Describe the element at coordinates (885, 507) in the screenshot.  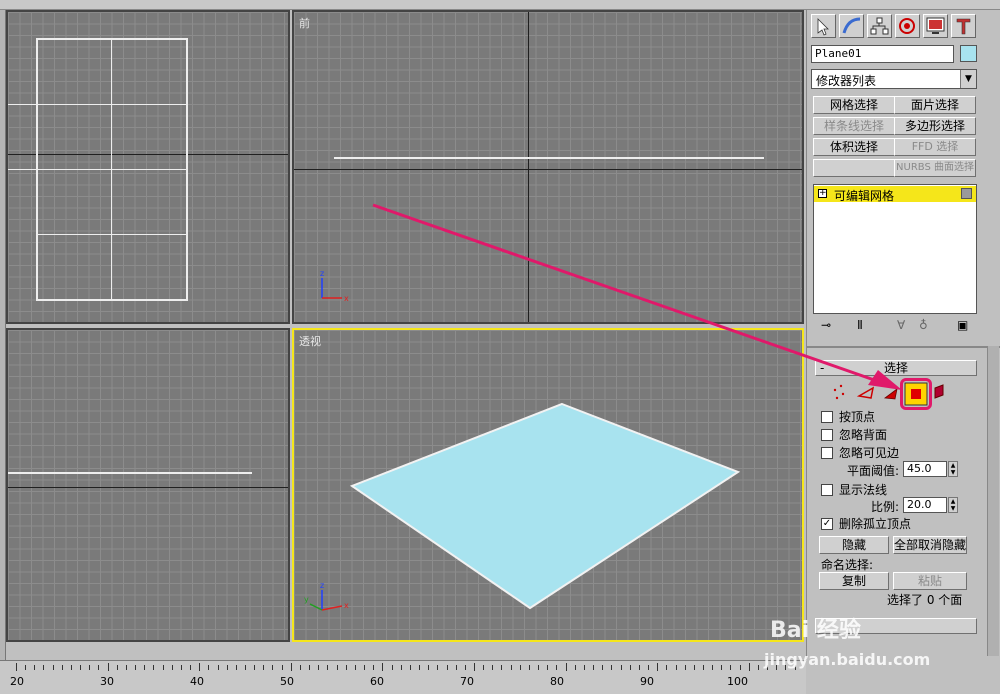
I see `scale-label: 比例:` at that location.